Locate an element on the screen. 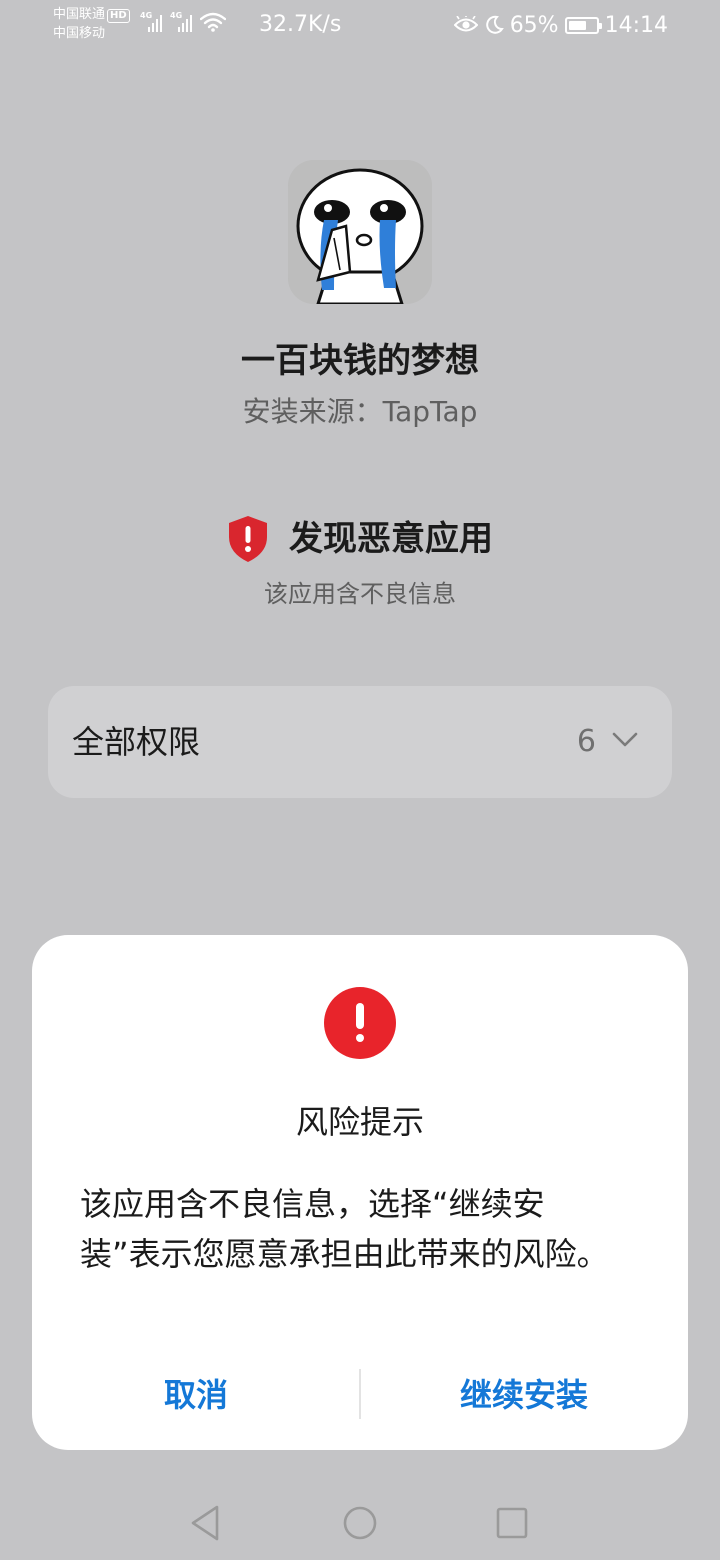  carrier-primary: 中国联通 is located at coordinates (79, 14).